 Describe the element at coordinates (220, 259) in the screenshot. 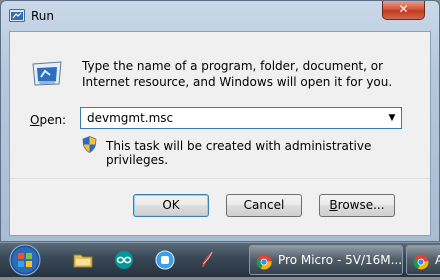

I see `taskbar: Pro Micro - 5V/16M... A` at that location.